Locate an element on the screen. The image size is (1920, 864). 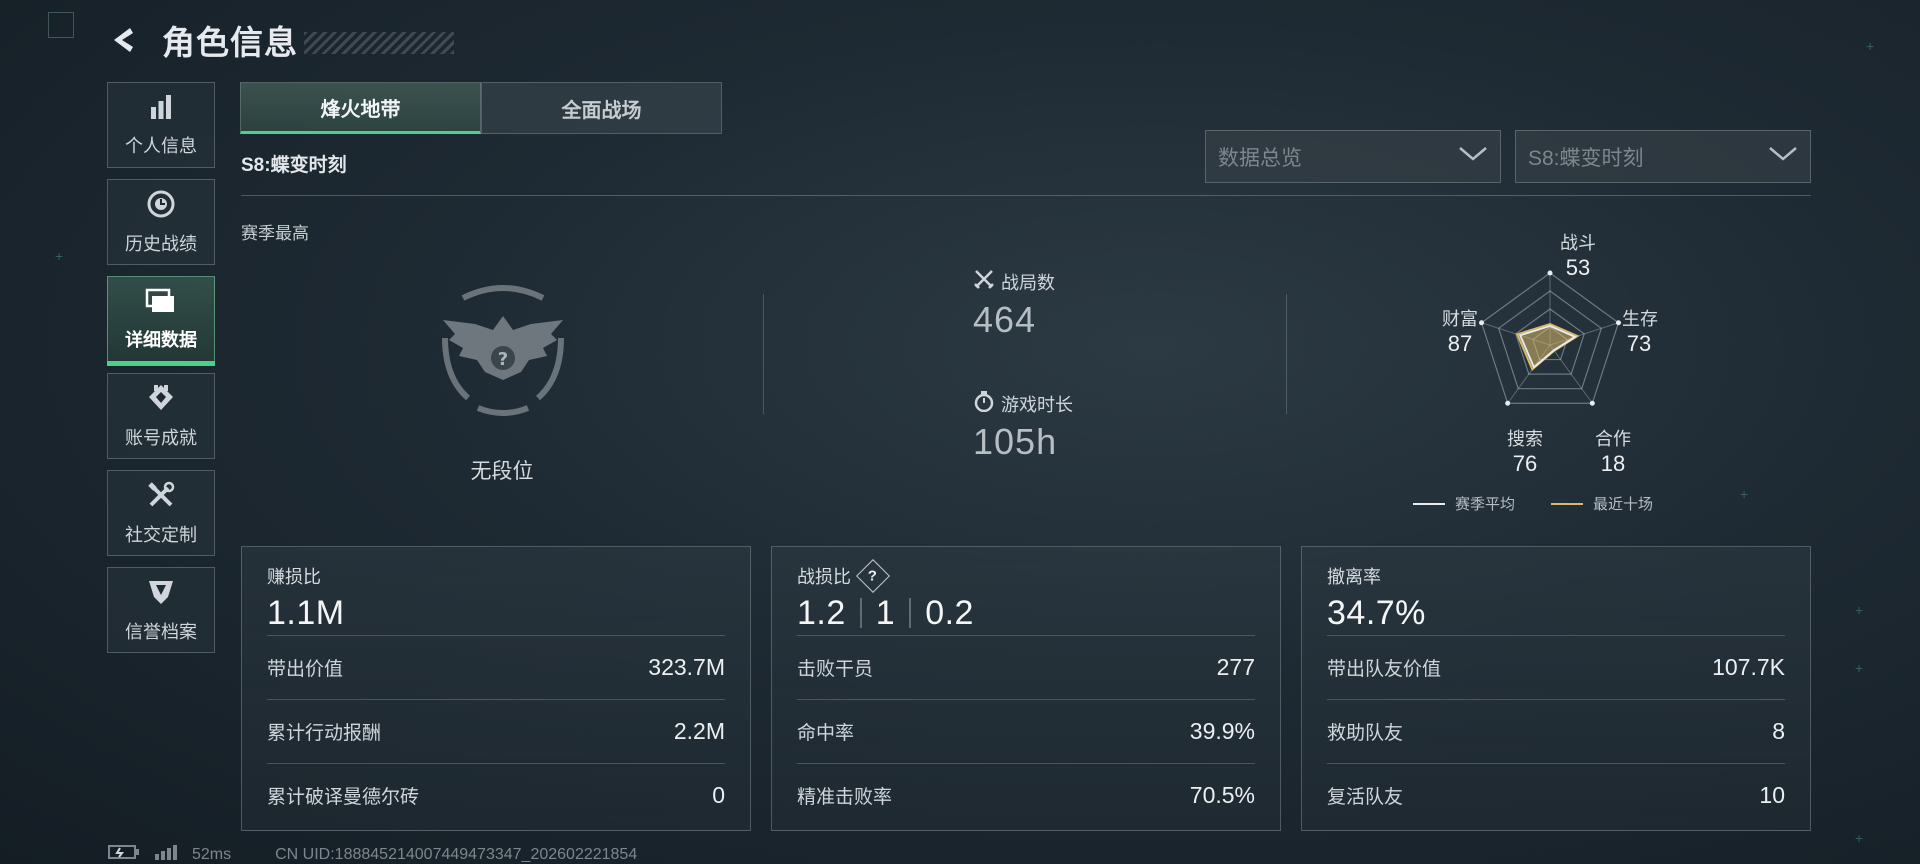
combat-ratio: 1.2 1 0.2 is located at coordinates (1026, 613).